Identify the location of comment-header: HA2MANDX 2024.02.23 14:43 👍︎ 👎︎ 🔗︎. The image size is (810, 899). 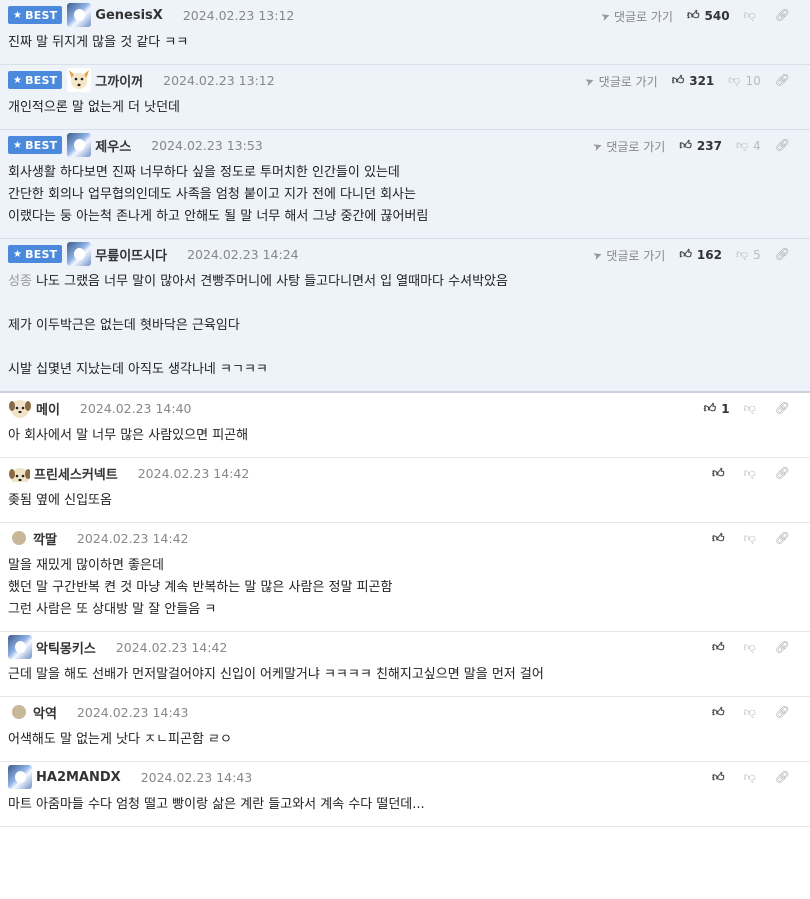
(405, 777).